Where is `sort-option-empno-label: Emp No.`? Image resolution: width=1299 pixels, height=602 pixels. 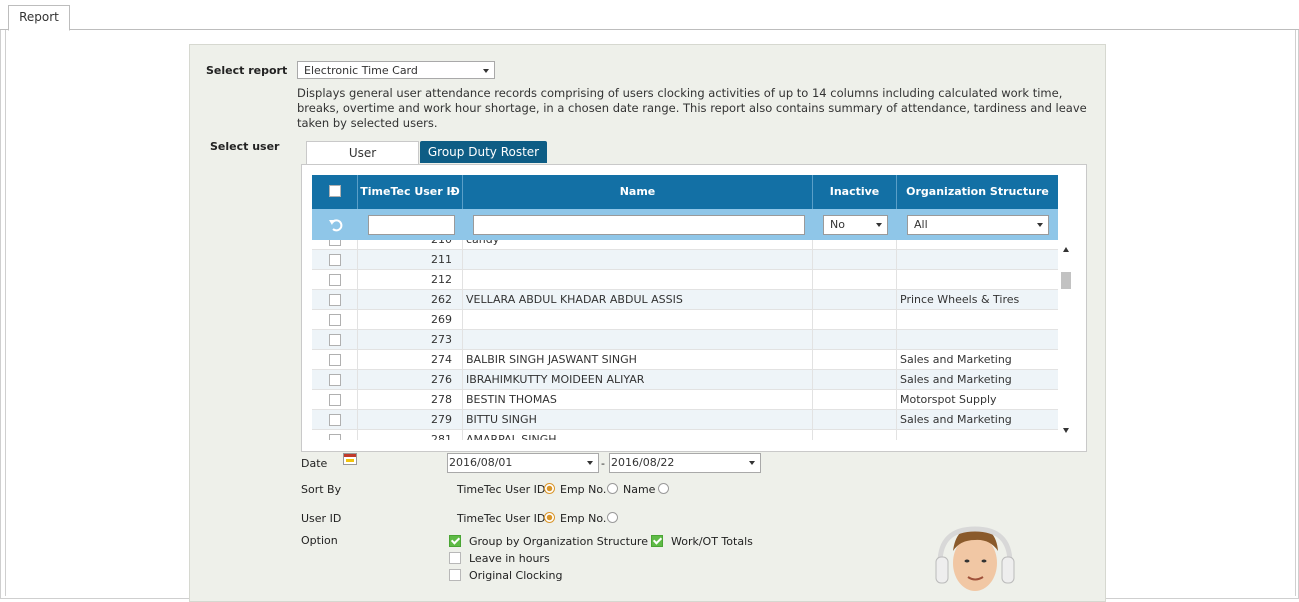 sort-option-empno-label: Emp No. is located at coordinates (583, 489).